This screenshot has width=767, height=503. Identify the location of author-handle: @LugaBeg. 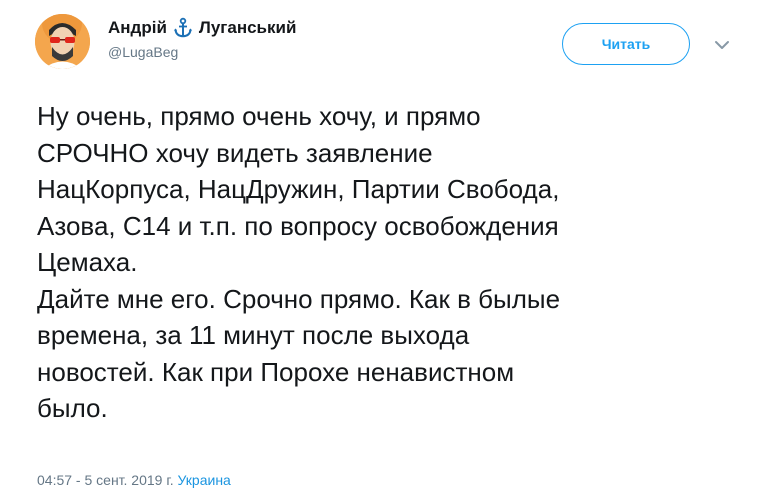
(202, 52).